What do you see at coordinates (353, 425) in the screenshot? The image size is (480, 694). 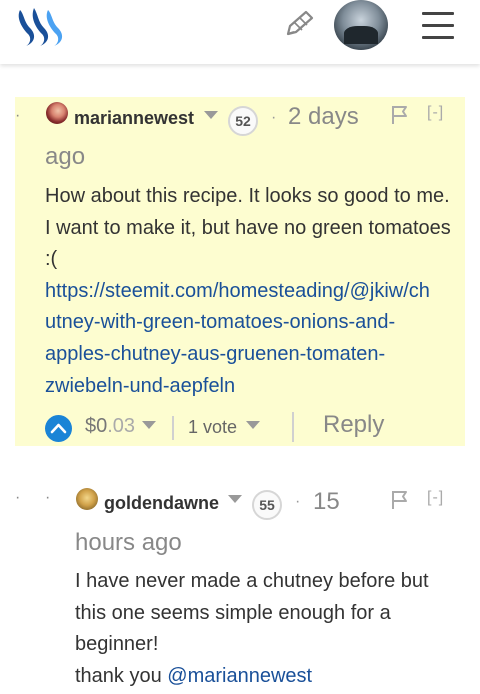 I see `reply-button: Reply` at bounding box center [353, 425].